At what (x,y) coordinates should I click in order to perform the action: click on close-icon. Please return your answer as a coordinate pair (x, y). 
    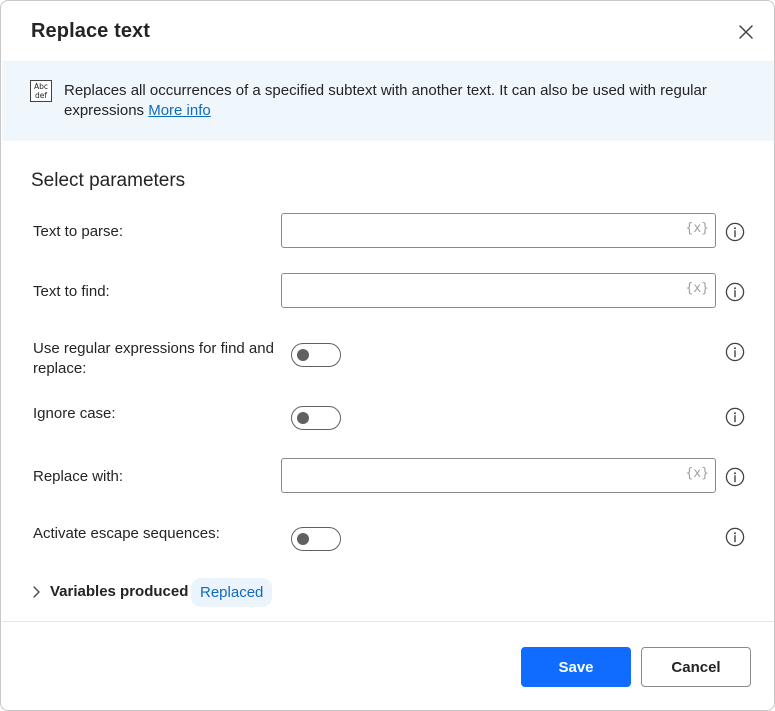
    Looking at the image, I should click on (746, 32).